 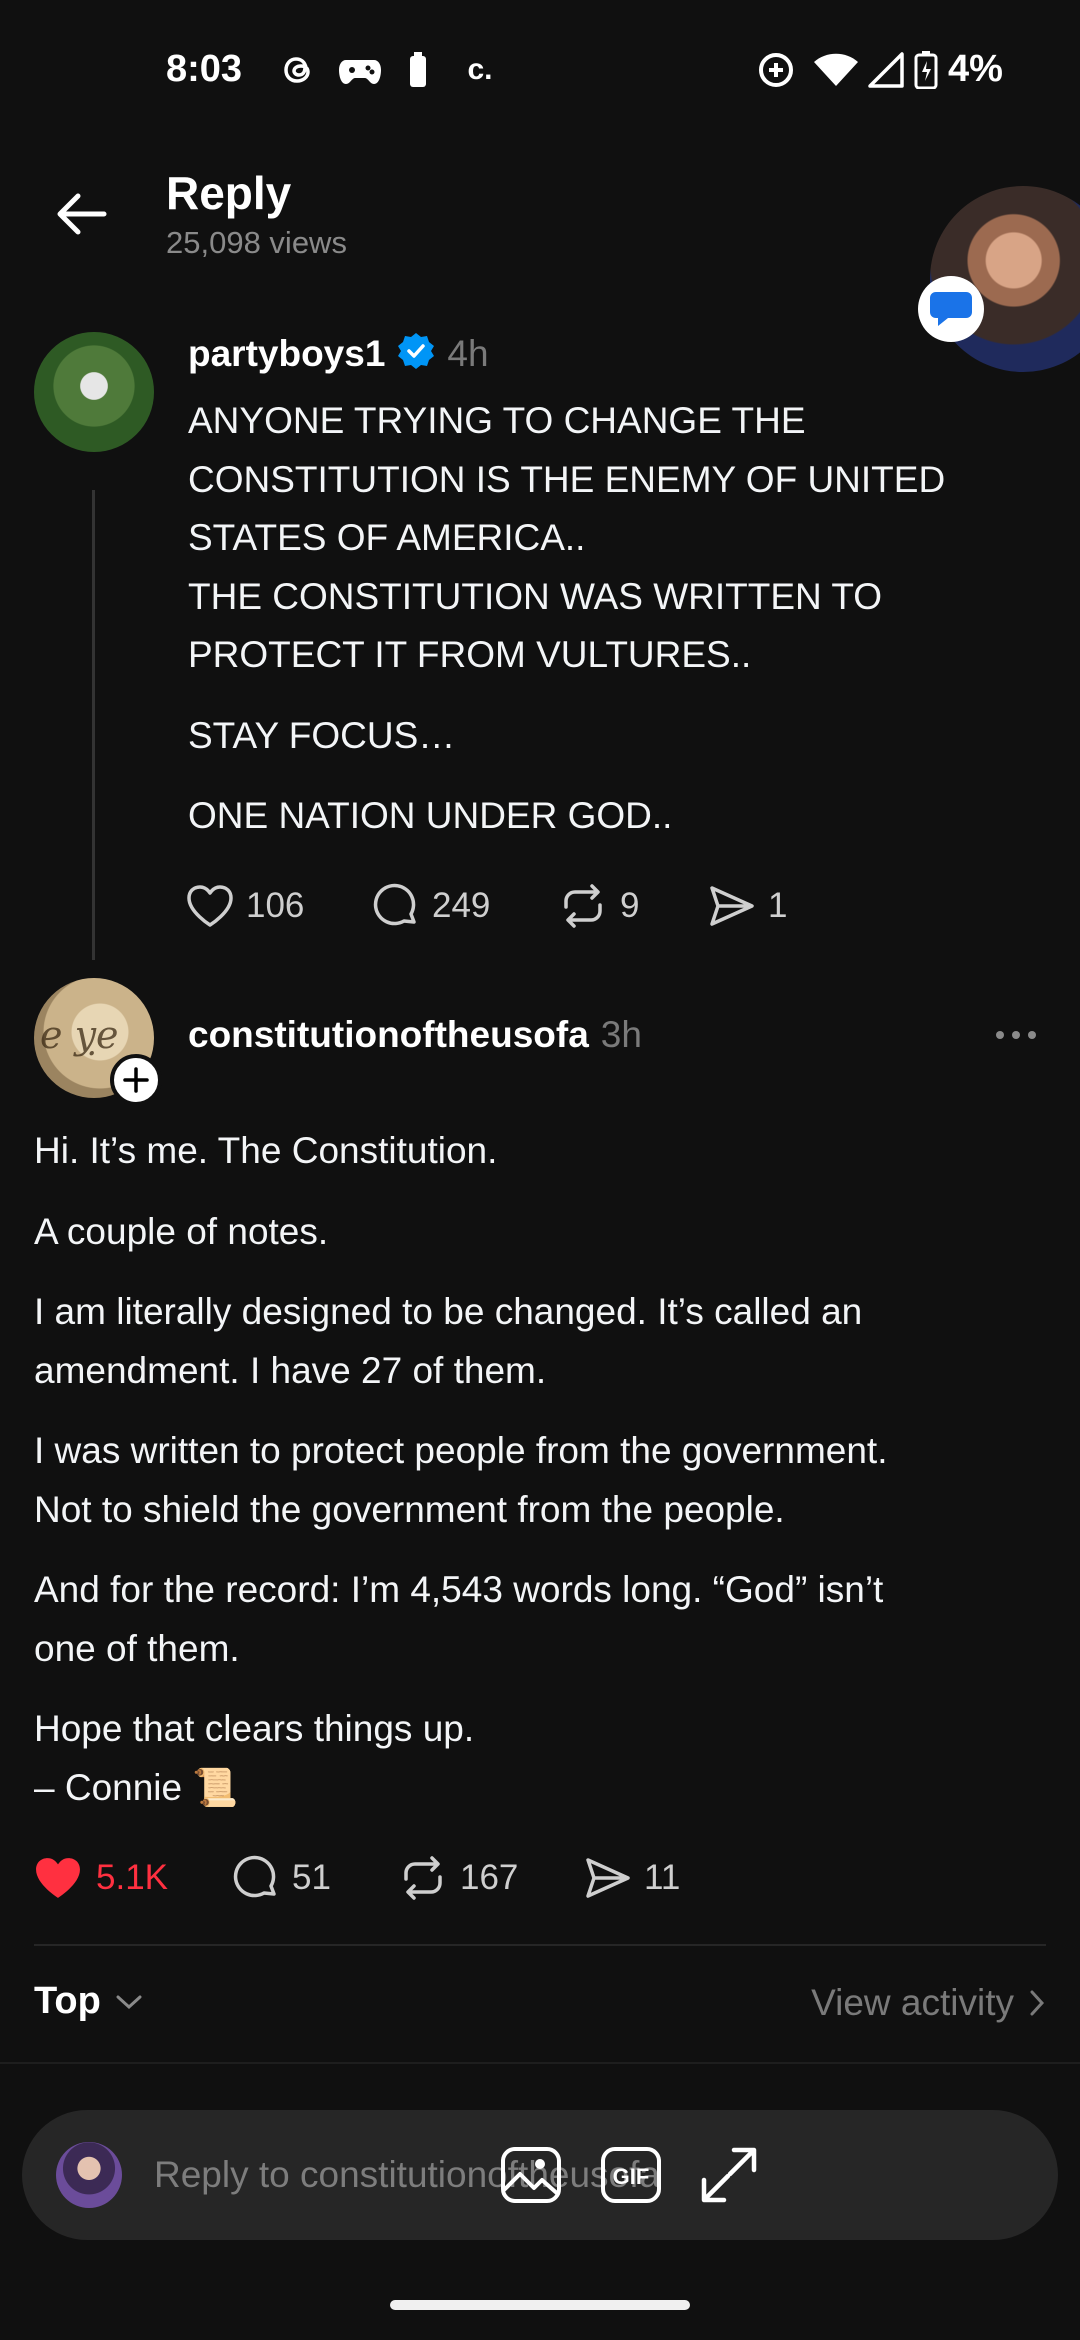 What do you see at coordinates (540, 1945) in the screenshot?
I see `divider` at bounding box center [540, 1945].